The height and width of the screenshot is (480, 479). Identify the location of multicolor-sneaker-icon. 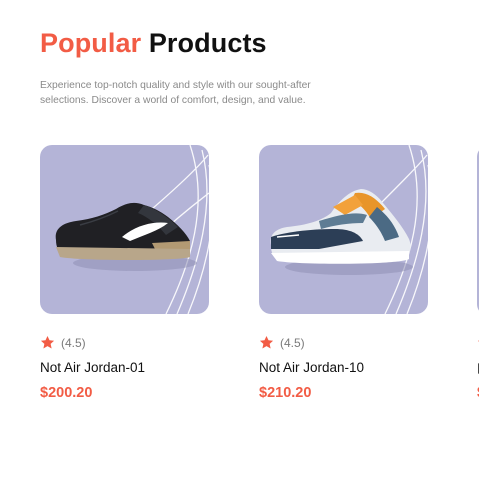
(349, 229).